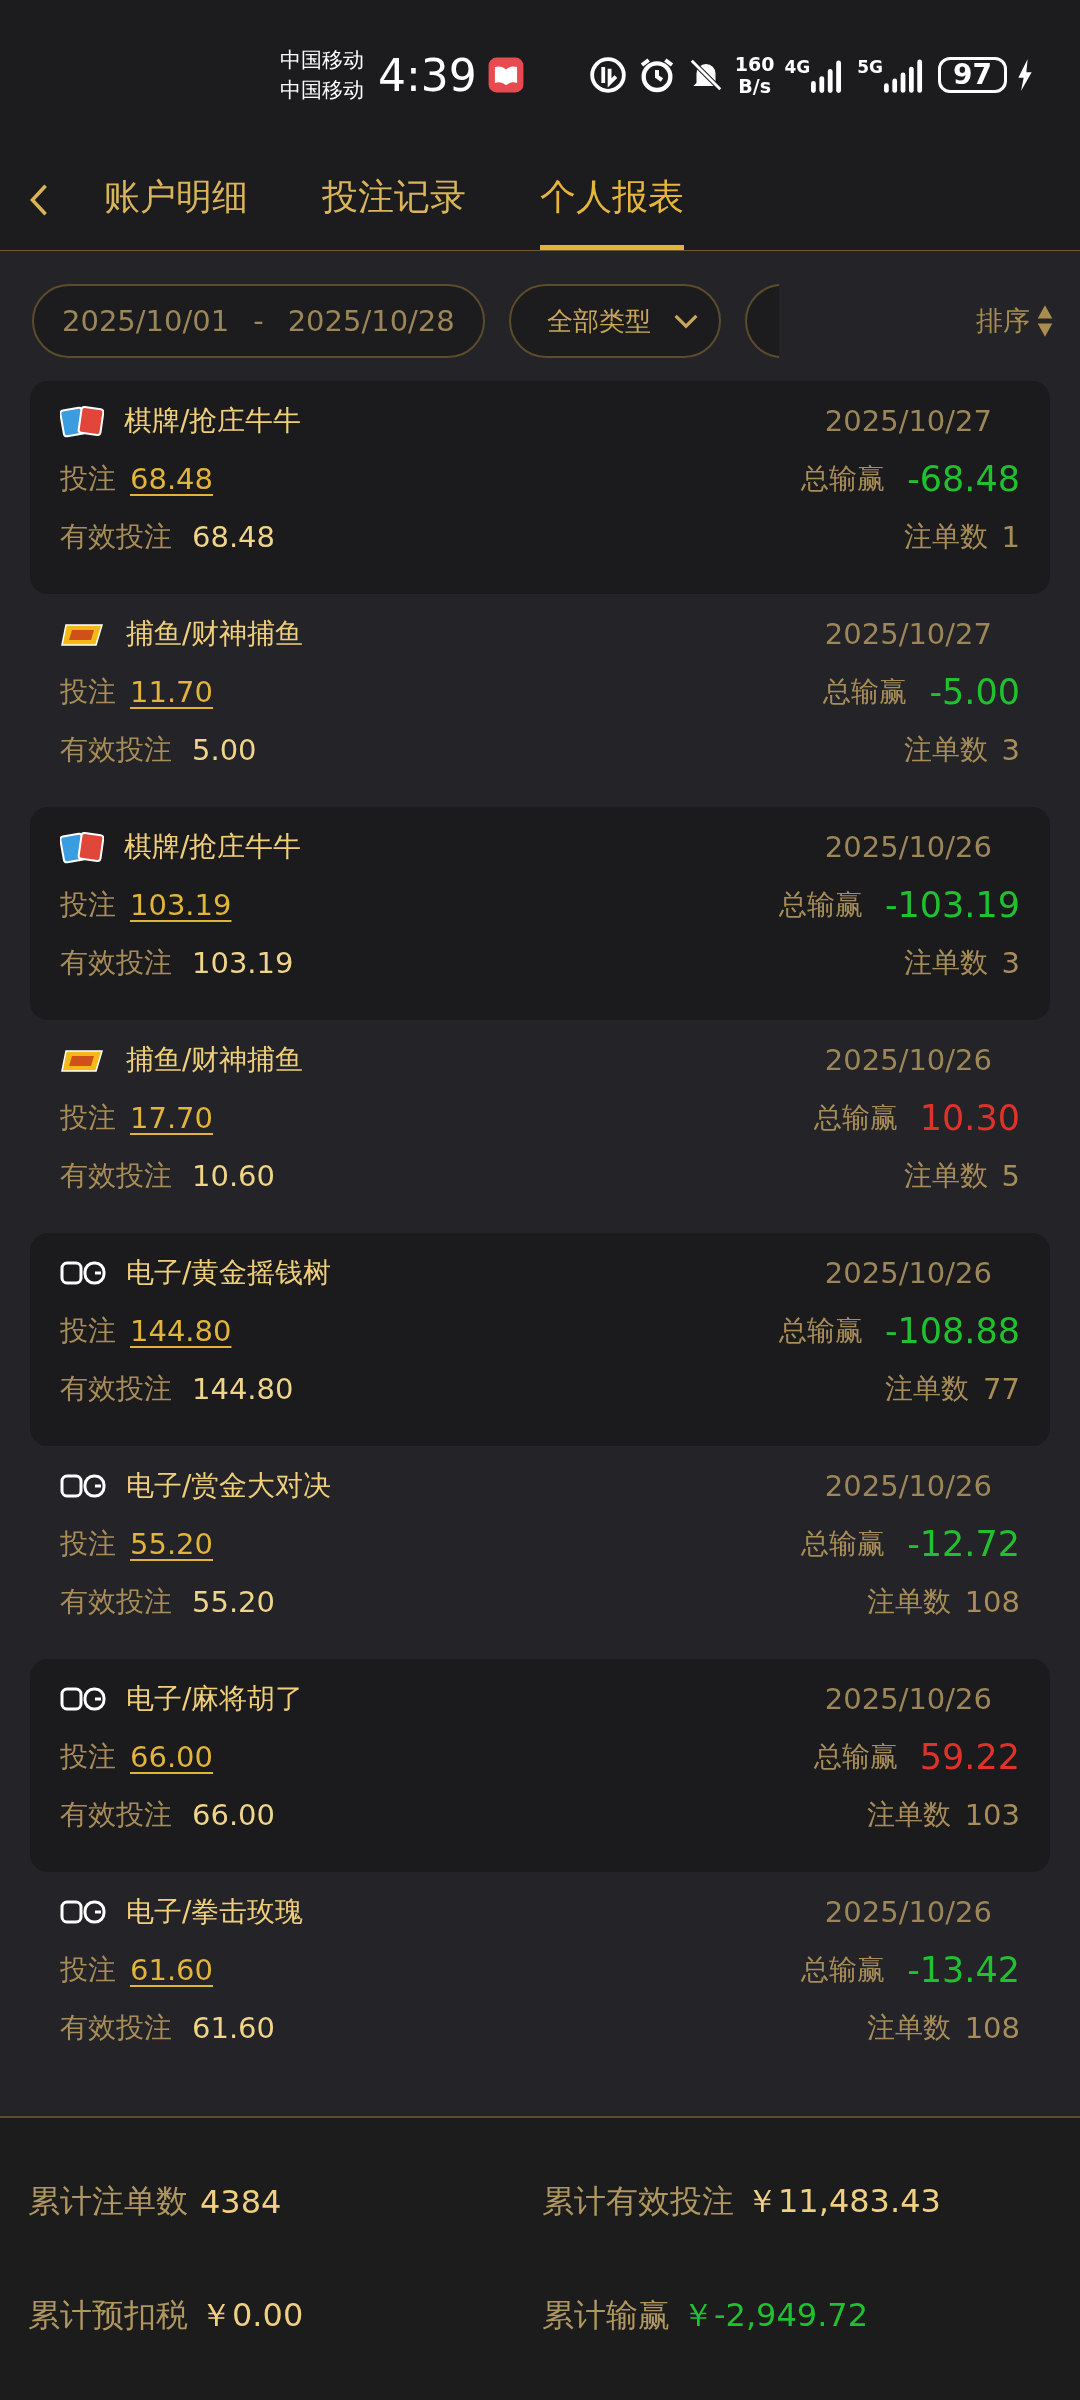  Describe the element at coordinates (775, 2315) in the screenshot. I see `summary-value: ￥-2,949.72` at that location.